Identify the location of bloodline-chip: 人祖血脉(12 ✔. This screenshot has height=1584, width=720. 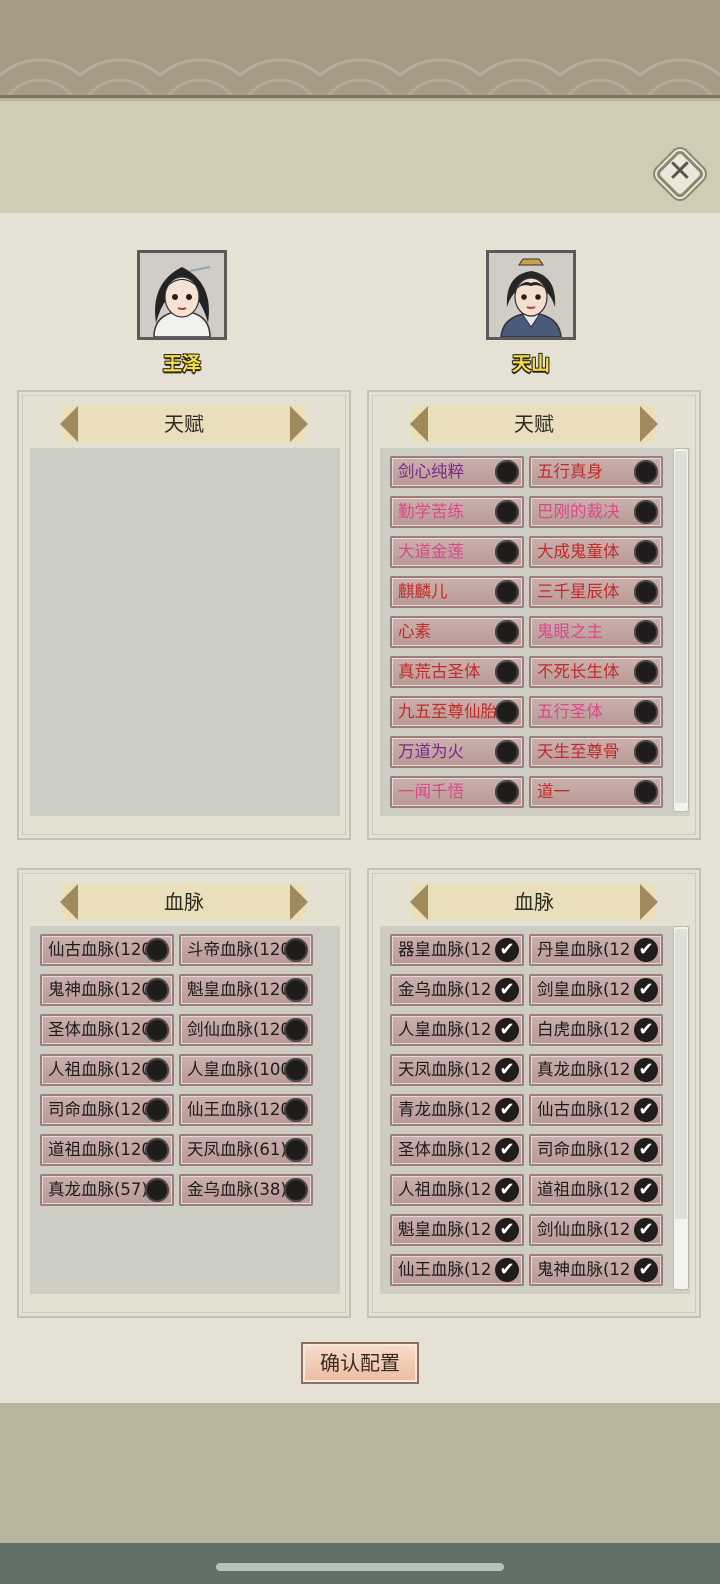
(457, 1190).